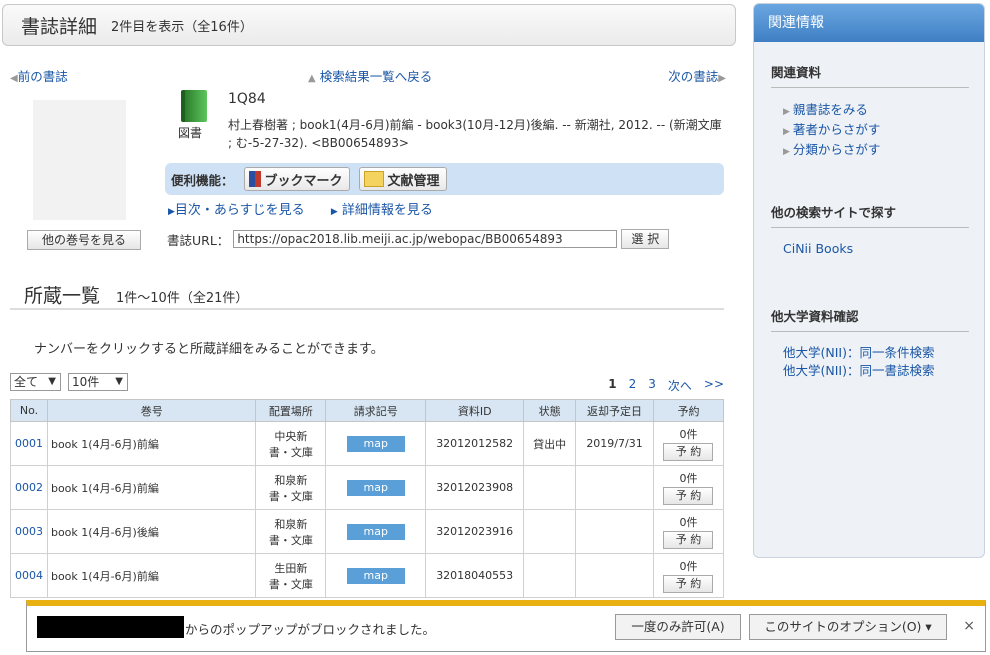 The height and width of the screenshot is (655, 990). Describe the element at coordinates (666, 385) in the screenshot. I see `pagination: 1 2 3 次へ >>` at that location.